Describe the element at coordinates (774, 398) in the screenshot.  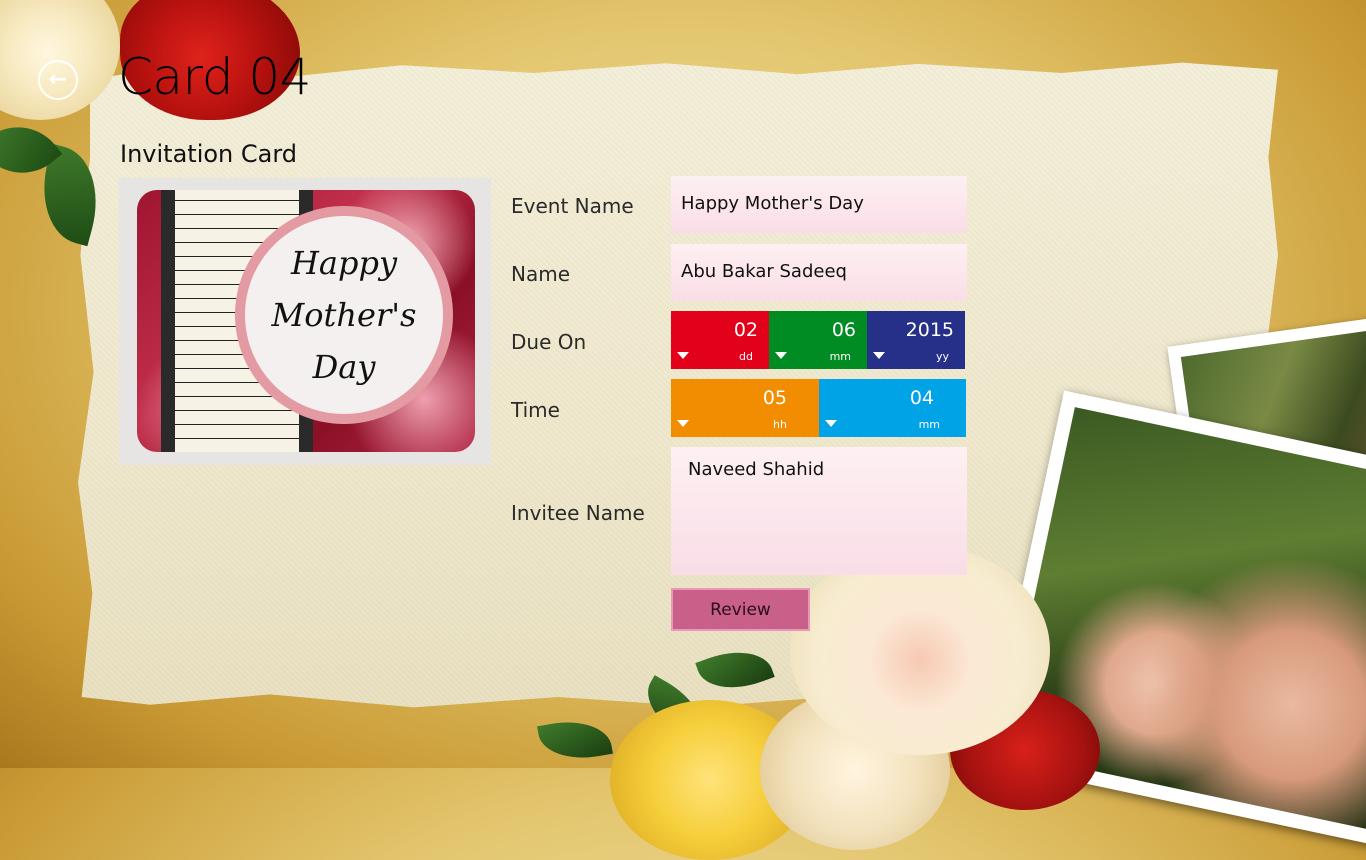
I see `hour-value: 05` at that location.